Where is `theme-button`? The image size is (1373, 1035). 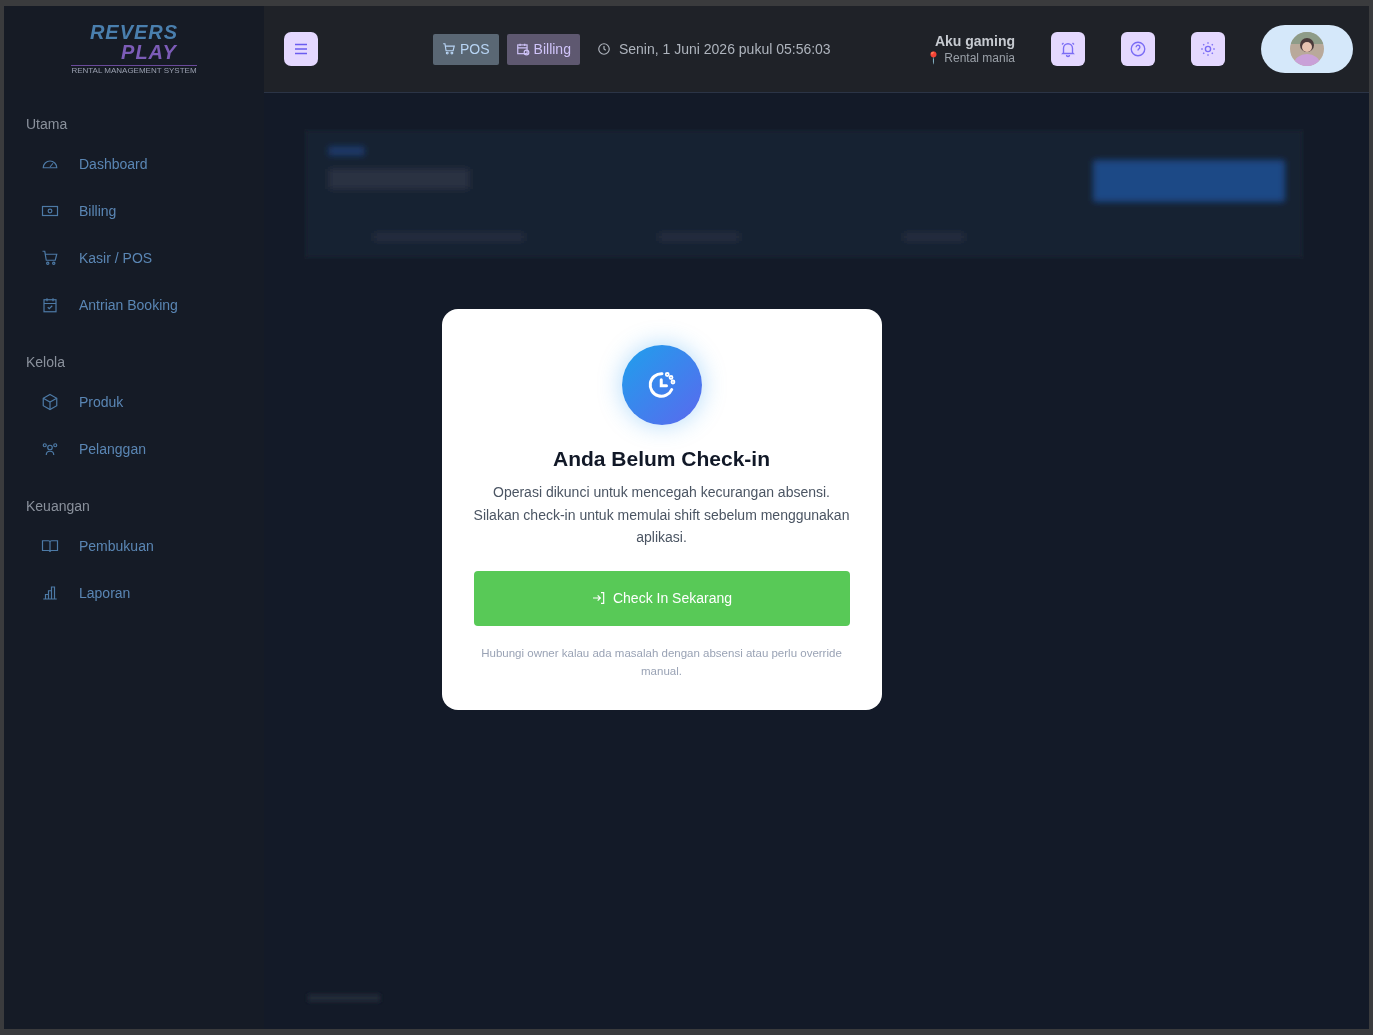
theme-button is located at coordinates (1208, 49).